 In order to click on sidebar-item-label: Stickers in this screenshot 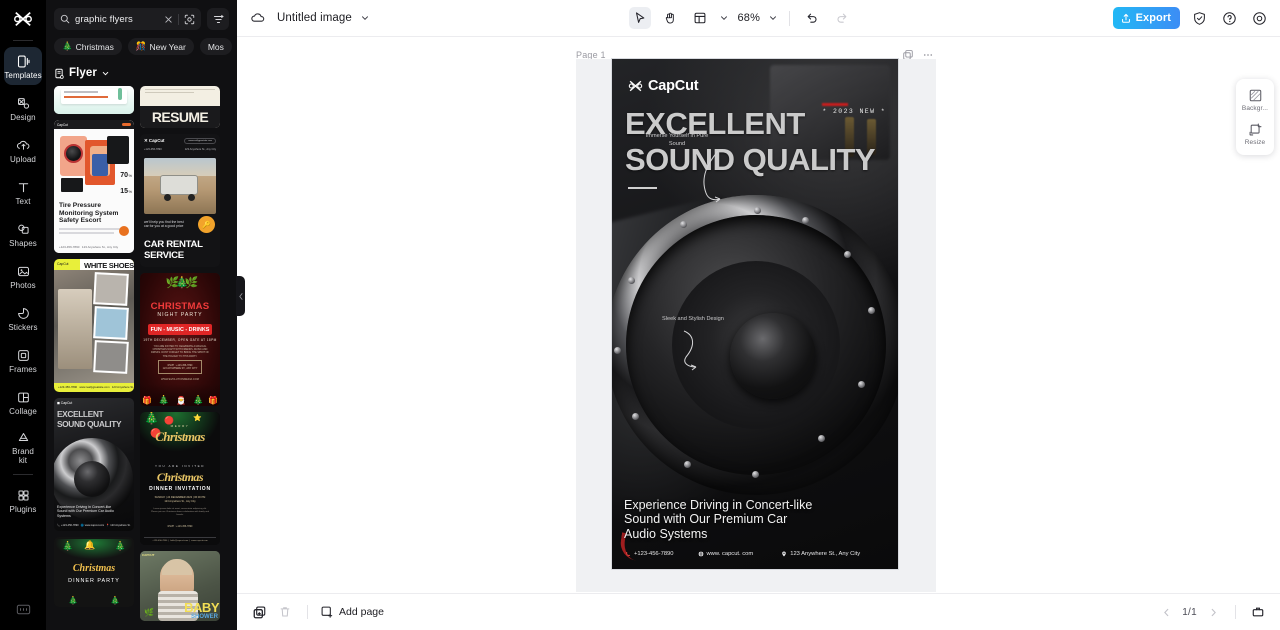, I will do `click(23, 327)`.